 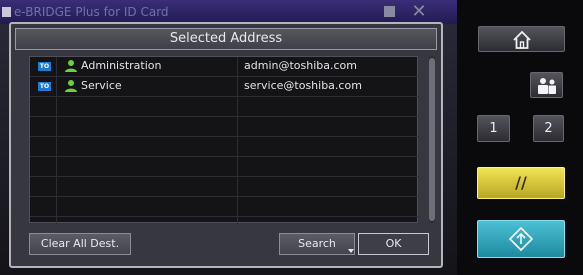 I want to click on scrollbar, so click(x=432, y=139).